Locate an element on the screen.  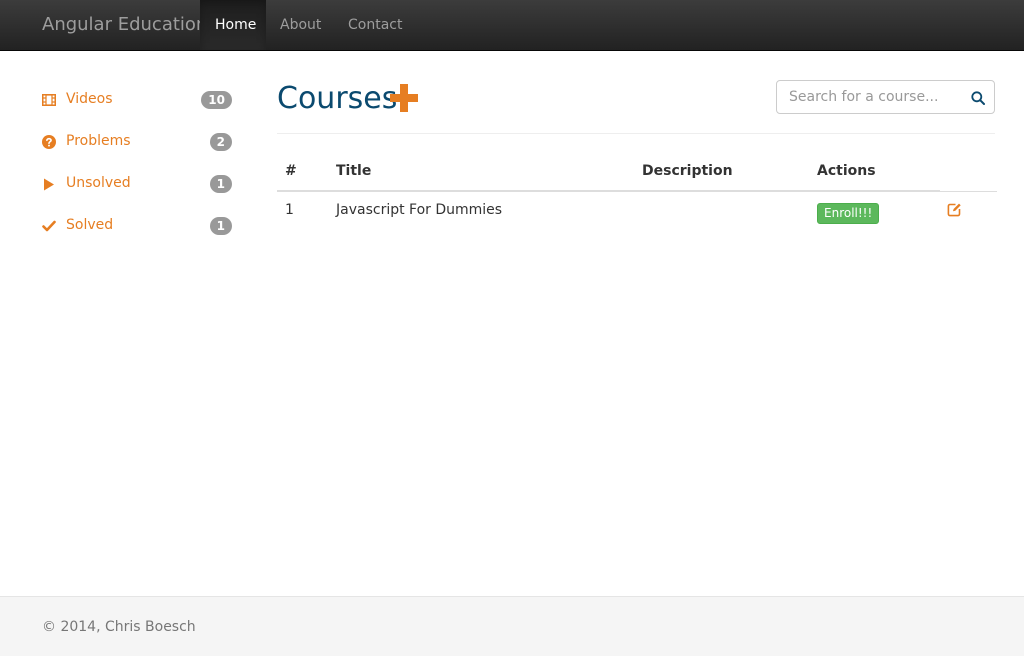
column-header-number: # is located at coordinates (291, 171).